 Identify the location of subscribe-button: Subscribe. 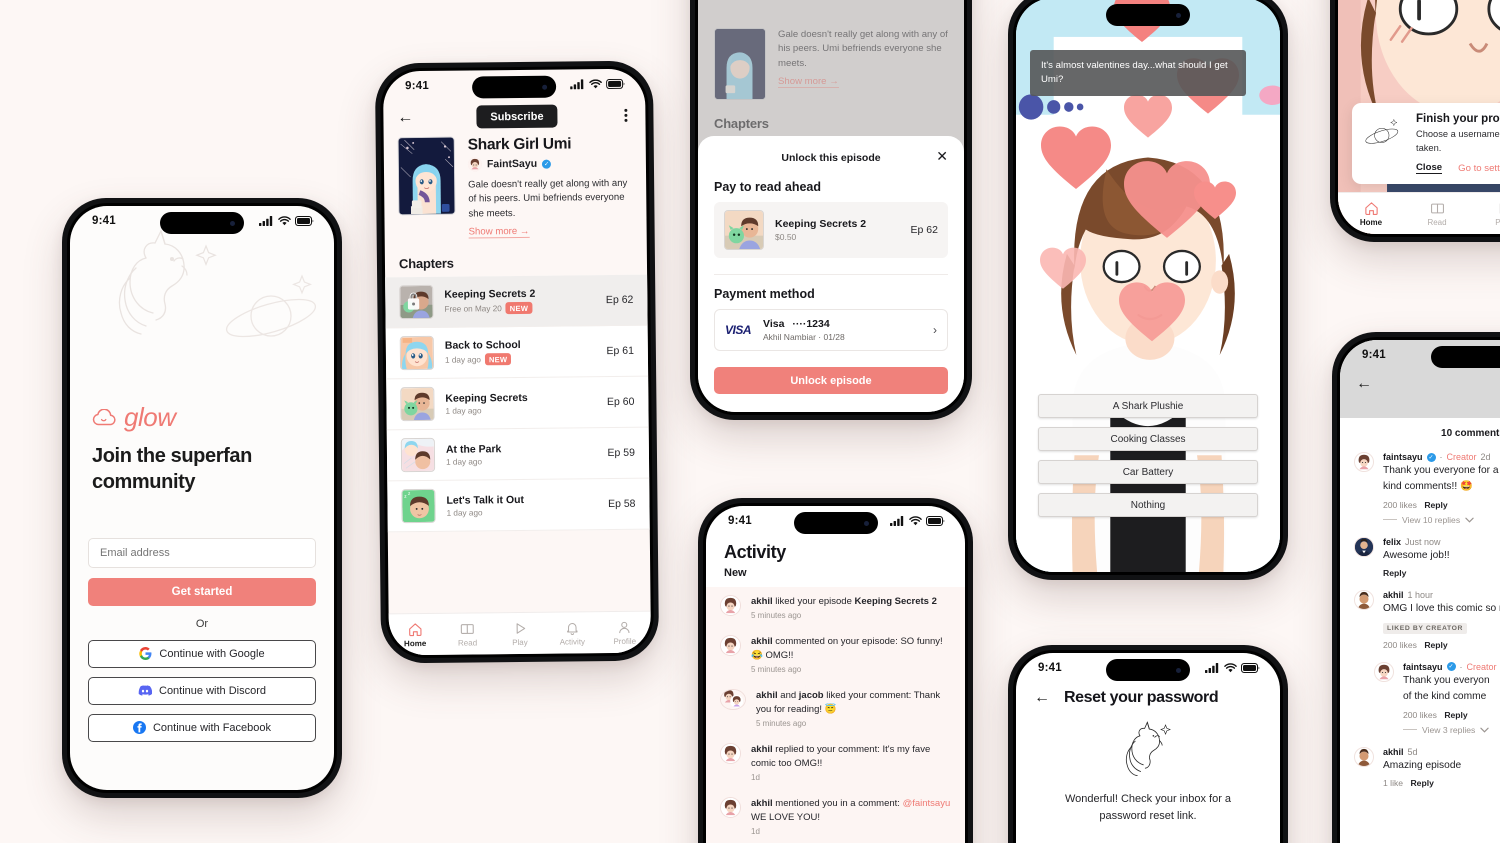
(517, 116).